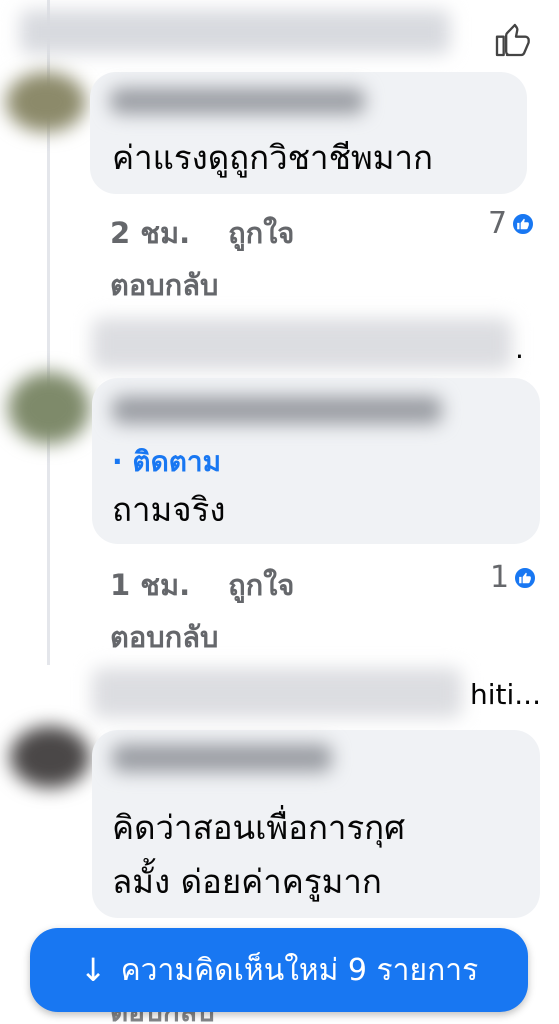 The height and width of the screenshot is (1024, 559). What do you see at coordinates (247, 881) in the screenshot?
I see `comment-text-line2: ลมั้ง ด่อยค่าครูมาก` at bounding box center [247, 881].